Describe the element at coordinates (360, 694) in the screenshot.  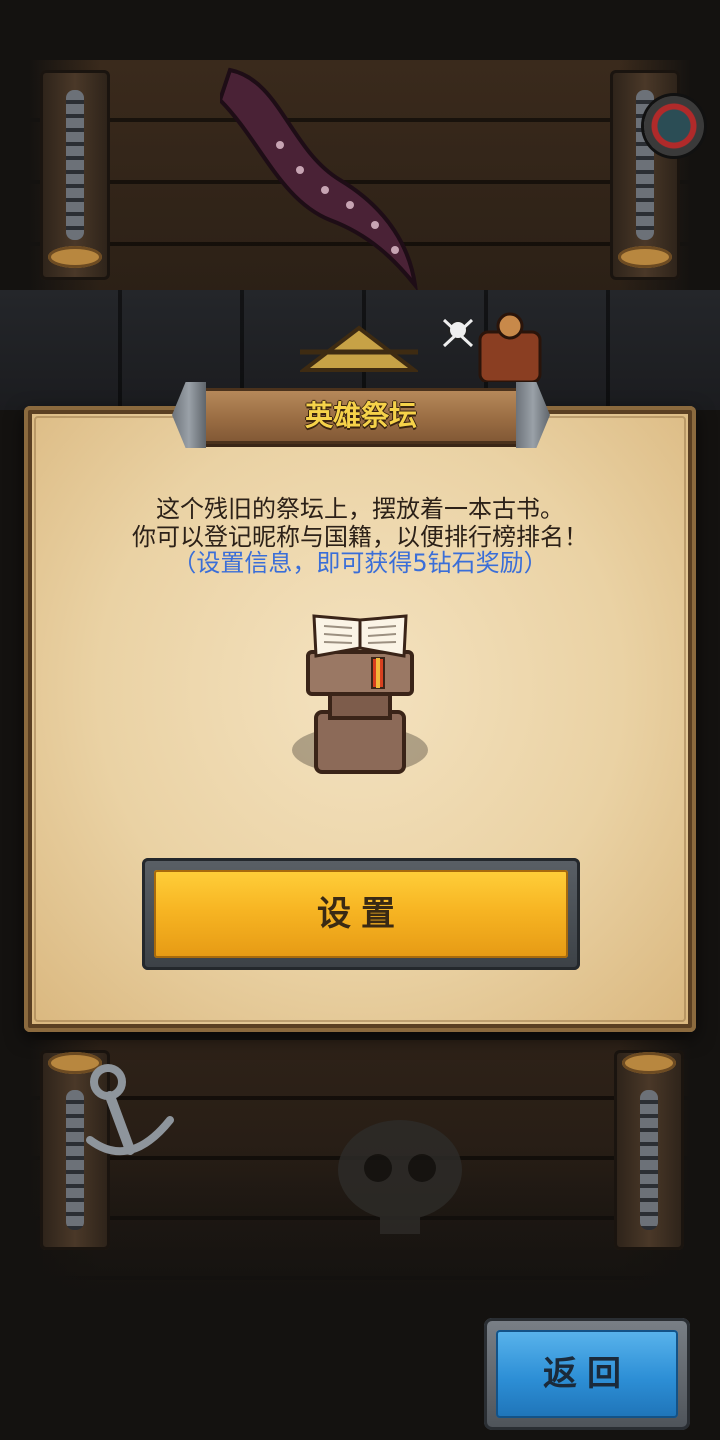
I see `altar-book-icon` at that location.